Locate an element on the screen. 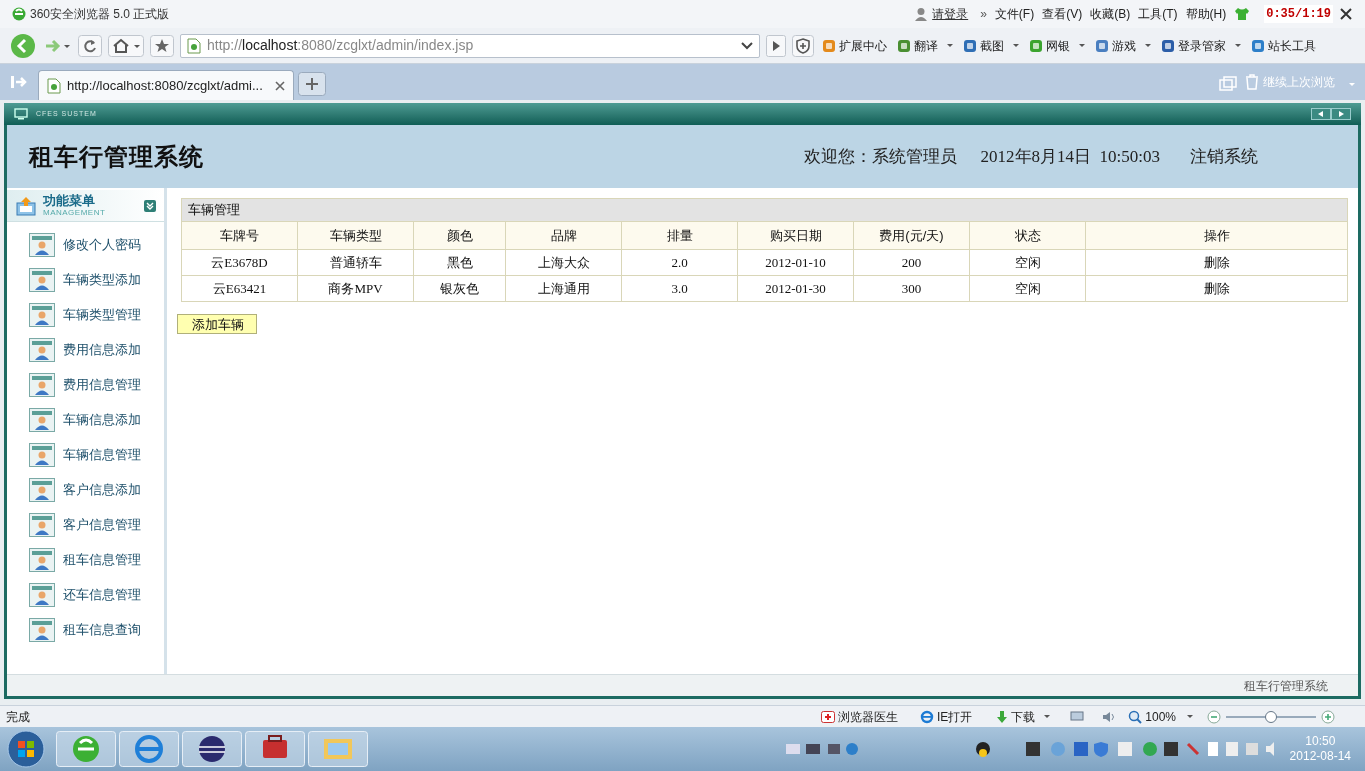 The width and height of the screenshot is (1365, 771). ie-app-icon is located at coordinates (149, 749).